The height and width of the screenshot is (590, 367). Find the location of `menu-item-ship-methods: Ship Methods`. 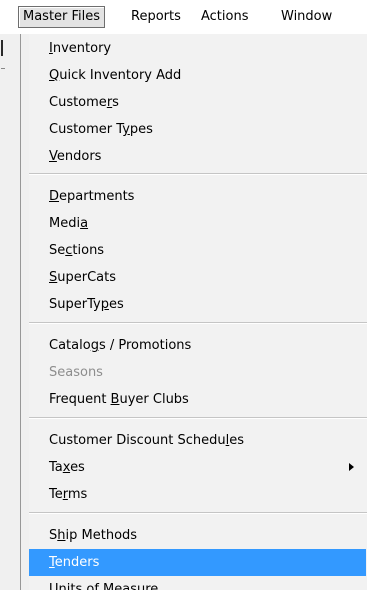

menu-item-ship-methods: Ship Methods is located at coordinates (197, 535).